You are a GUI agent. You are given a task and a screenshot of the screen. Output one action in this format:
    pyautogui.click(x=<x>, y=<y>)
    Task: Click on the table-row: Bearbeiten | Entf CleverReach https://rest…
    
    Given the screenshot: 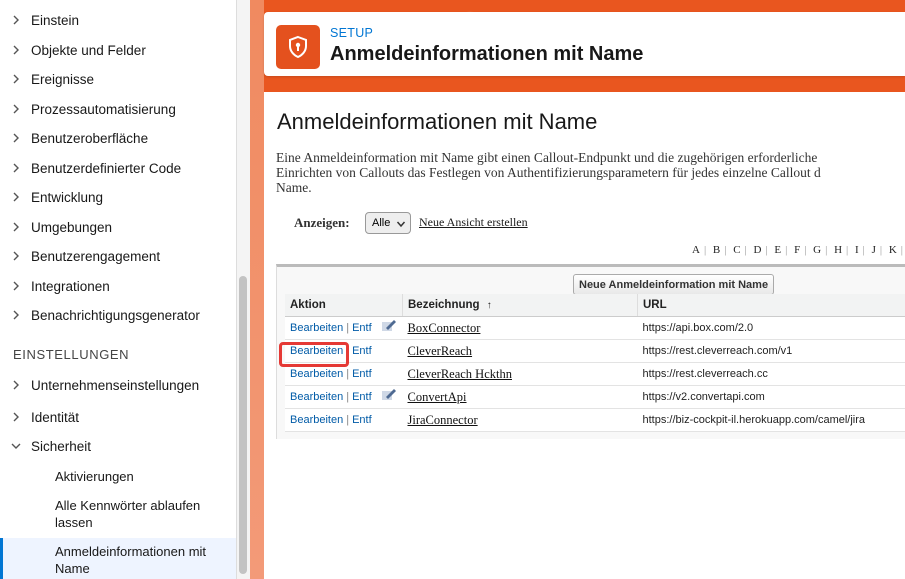 What is the action you would take?
    pyautogui.click(x=595, y=351)
    